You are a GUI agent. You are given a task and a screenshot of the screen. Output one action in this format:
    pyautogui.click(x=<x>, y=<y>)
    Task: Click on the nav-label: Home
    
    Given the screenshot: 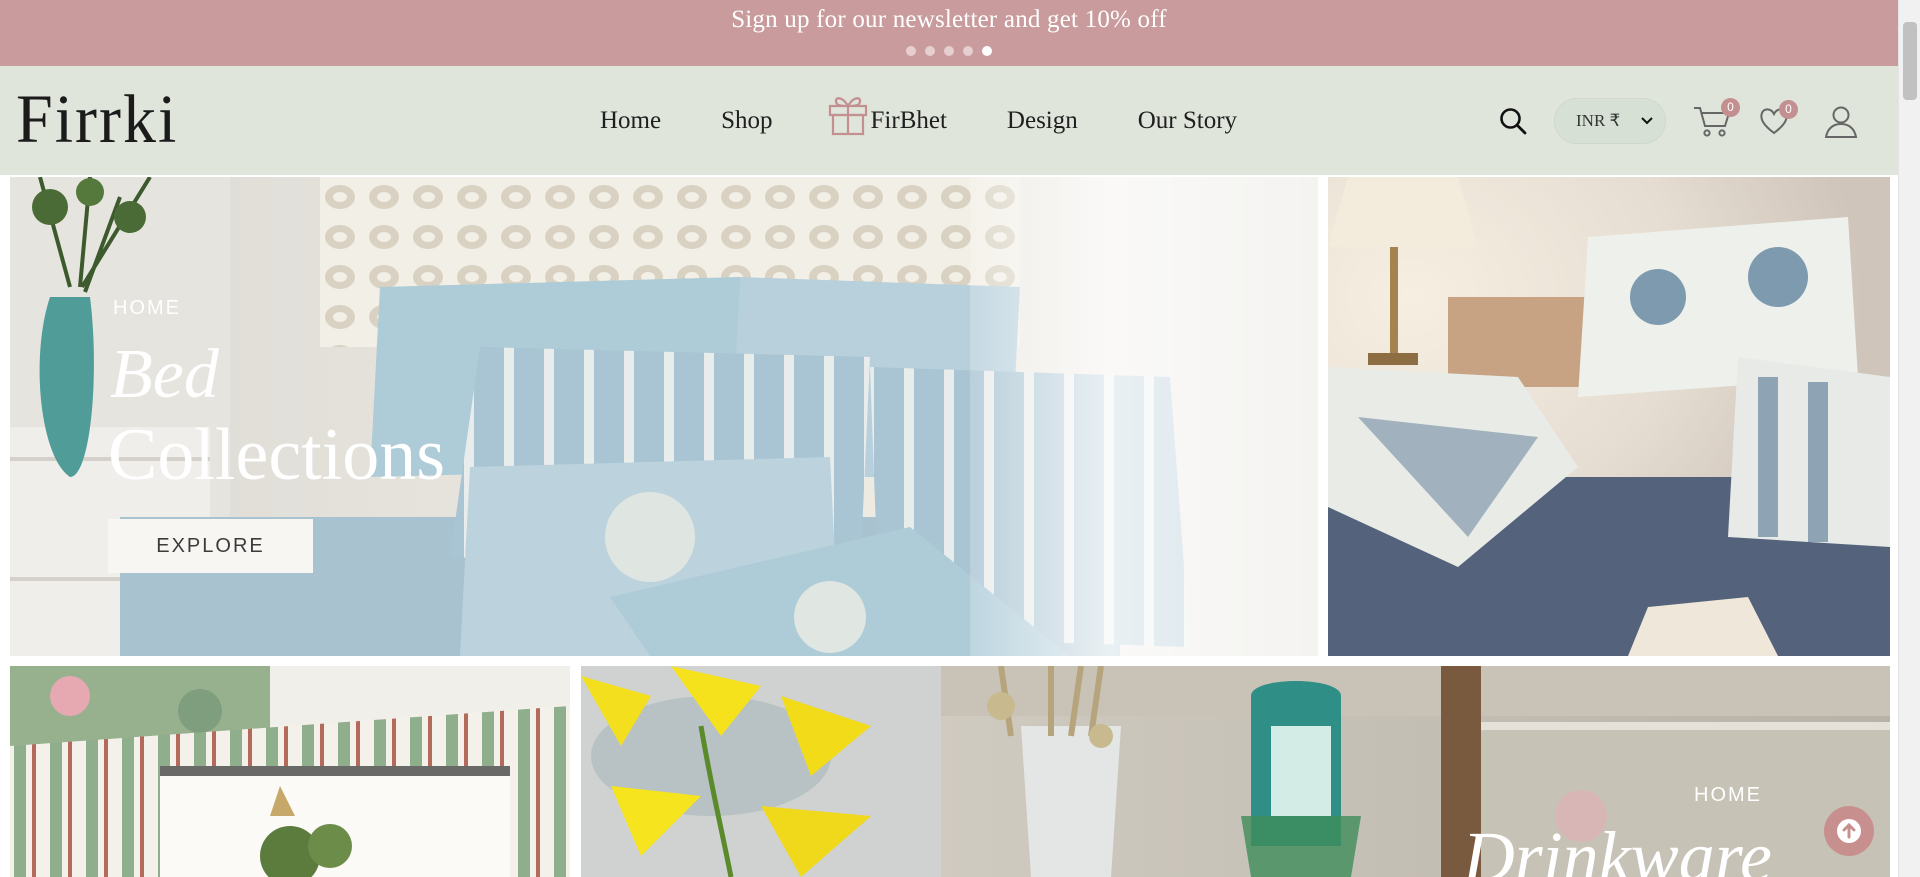 What is the action you would take?
    pyautogui.click(x=631, y=120)
    